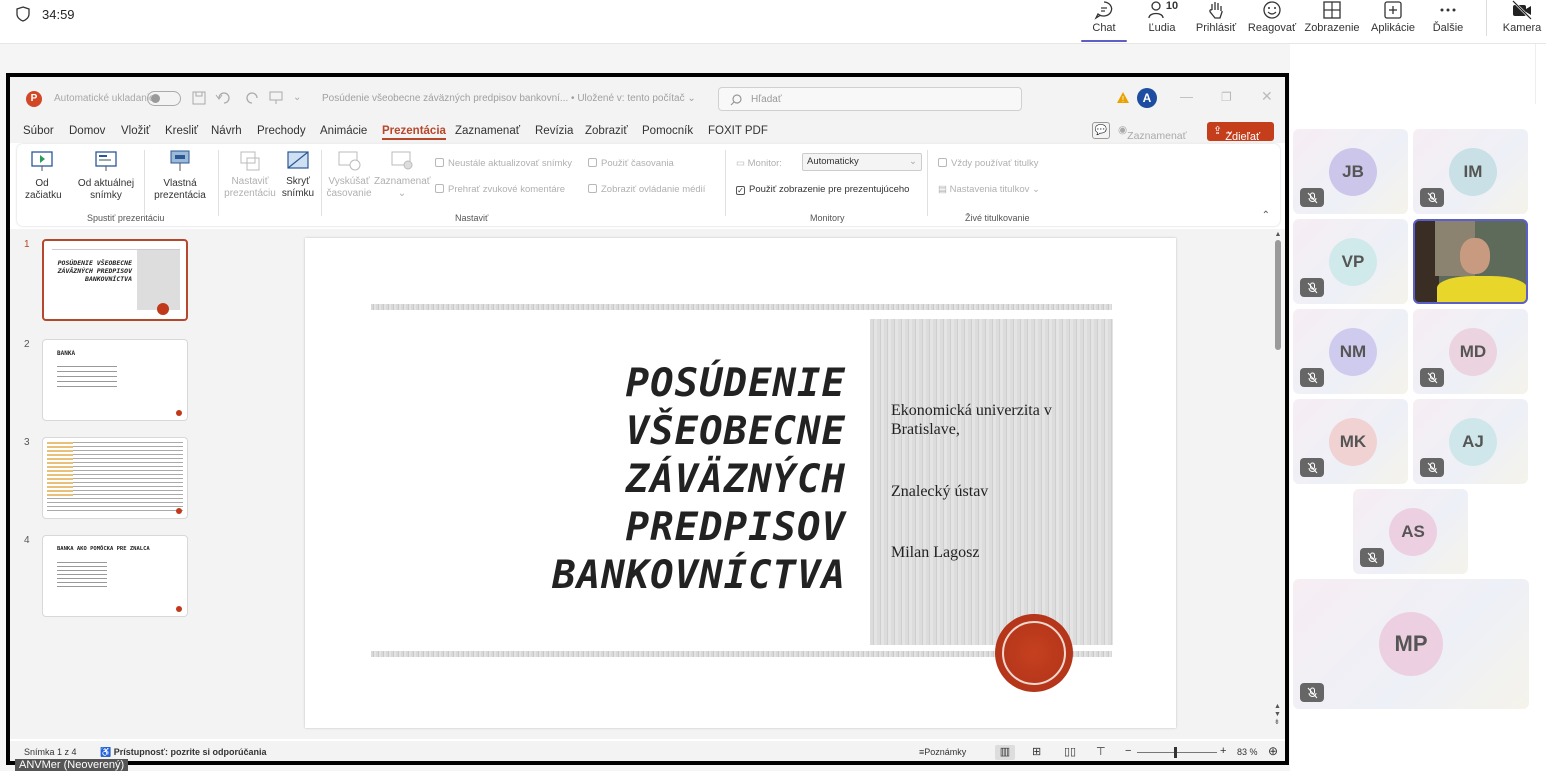 This screenshot has height=771, width=1546. I want to click on reading-view-icon: ▯▯, so click(1070, 751).